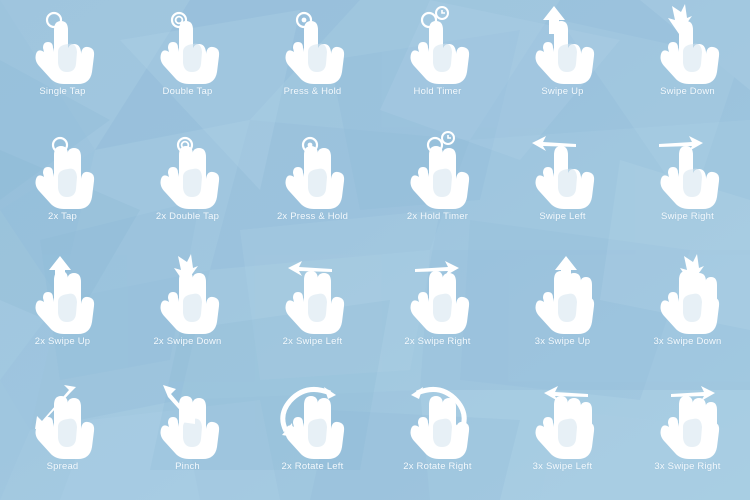  I want to click on gesture-cell: 2x Swipe Right, so click(437, 312).